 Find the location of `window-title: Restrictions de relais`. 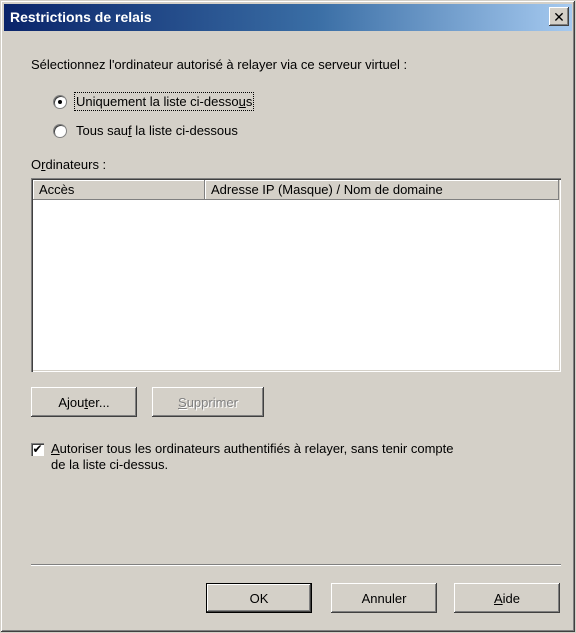

window-title: Restrictions de relais is located at coordinates (81, 17).